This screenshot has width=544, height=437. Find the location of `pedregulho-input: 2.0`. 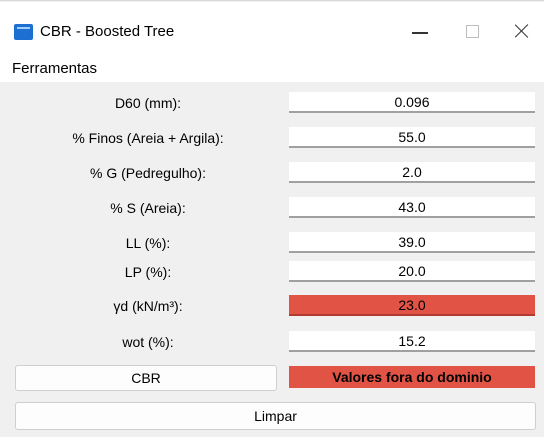

pedregulho-input: 2.0 is located at coordinates (412, 172).